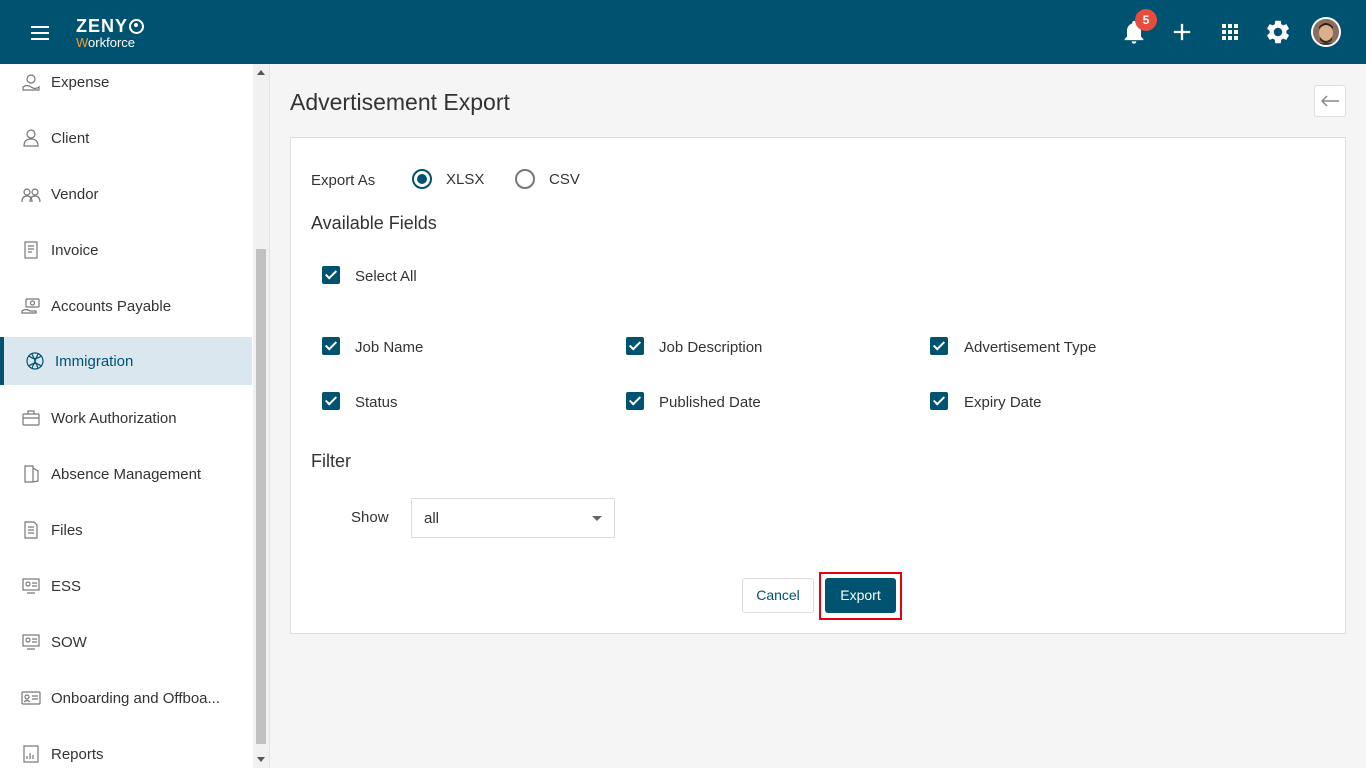 The width and height of the screenshot is (1366, 768). I want to click on briefcase-icon, so click(31, 418).